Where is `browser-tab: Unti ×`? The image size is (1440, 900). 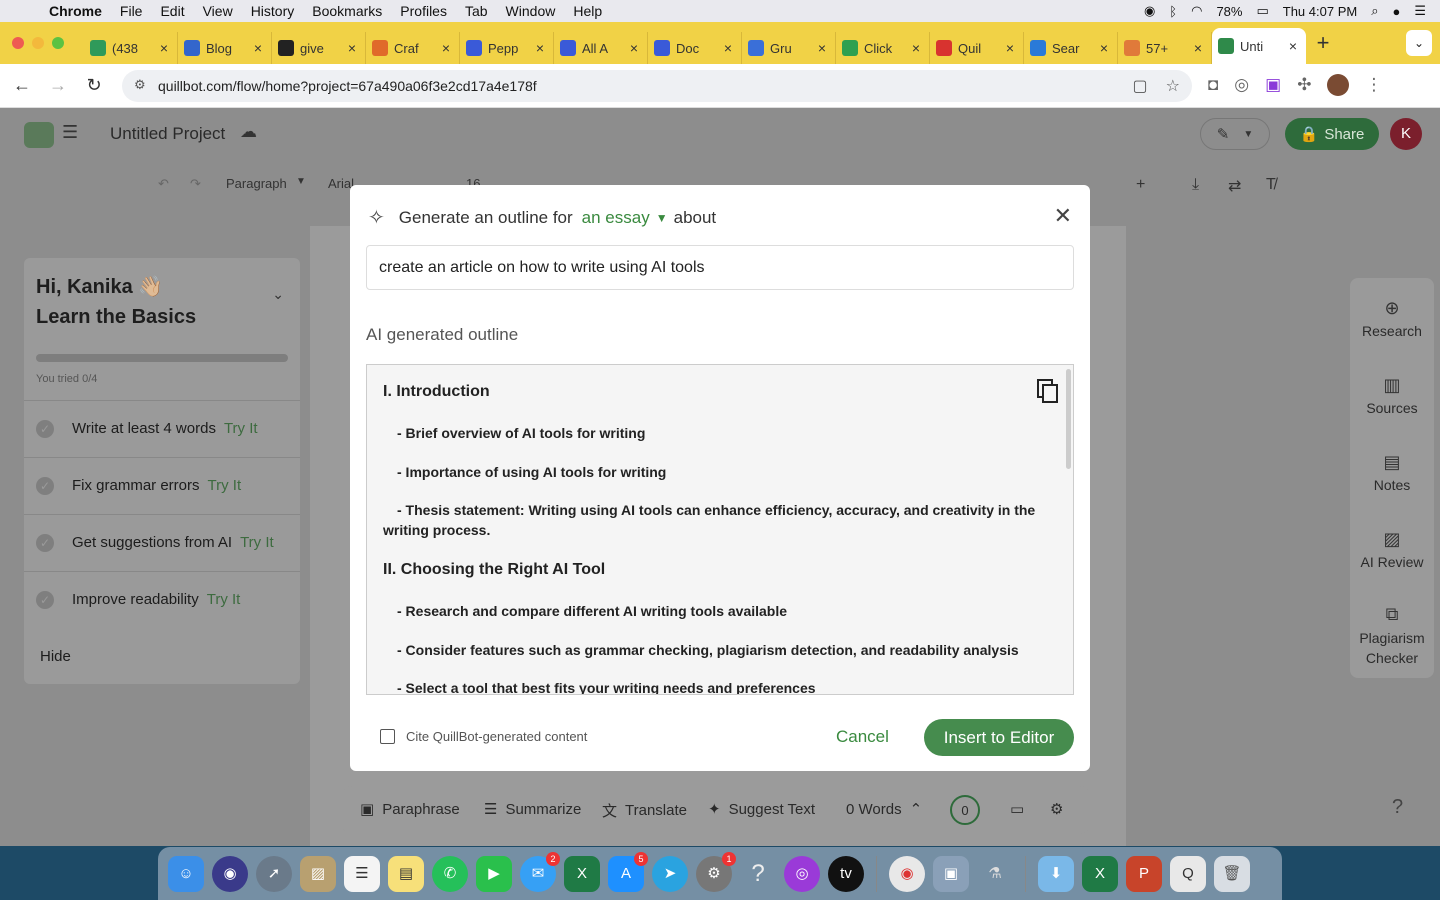
browser-tab: Unti × is located at coordinates (1259, 46).